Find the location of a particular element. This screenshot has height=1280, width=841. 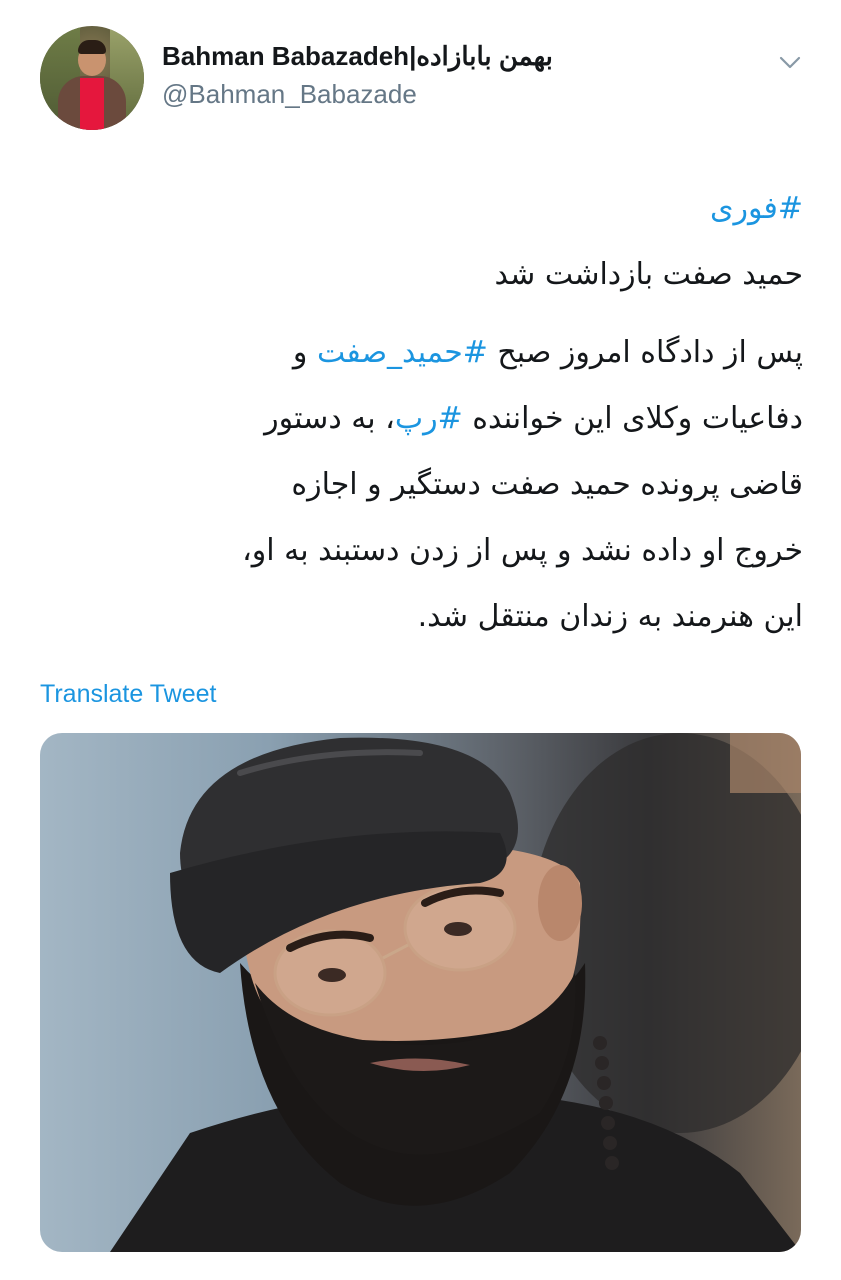

tweet-paragraph-line: پس از دادگاه امروز صبح #حمید_صفت و is located at coordinates (421, 353).